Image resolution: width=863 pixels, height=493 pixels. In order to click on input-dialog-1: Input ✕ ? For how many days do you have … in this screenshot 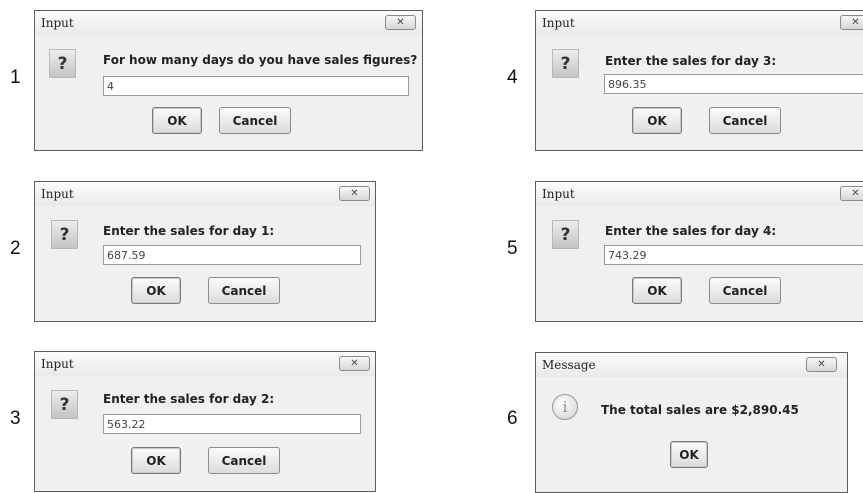, I will do `click(228, 80)`.